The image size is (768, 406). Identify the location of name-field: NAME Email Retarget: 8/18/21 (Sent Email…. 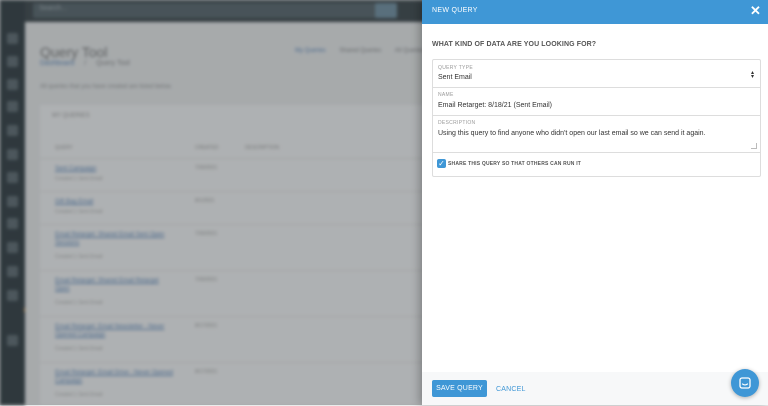
(596, 102).